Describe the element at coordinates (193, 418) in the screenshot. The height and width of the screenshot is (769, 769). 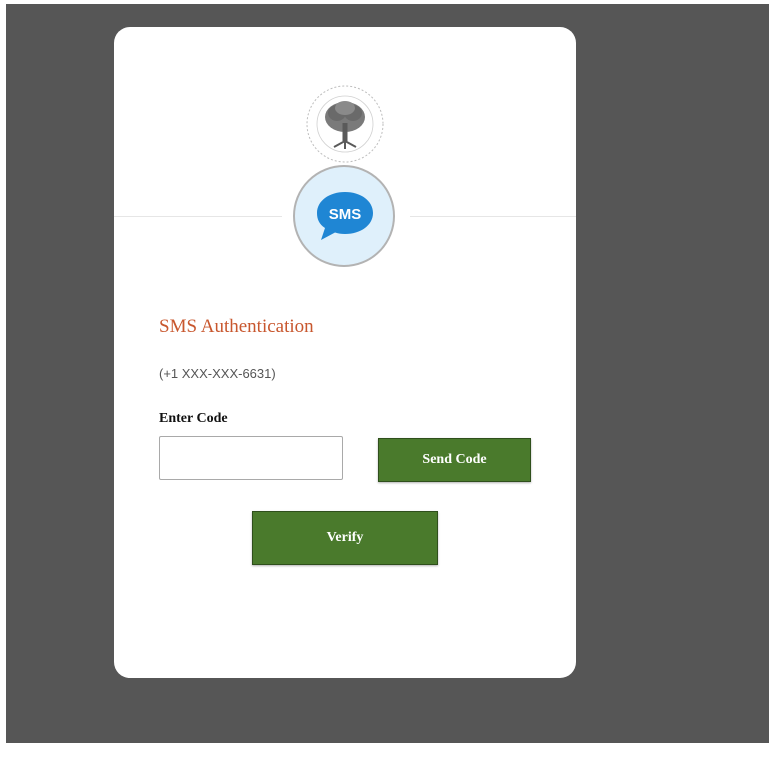
I see `enter-code-label: Enter Code` at that location.